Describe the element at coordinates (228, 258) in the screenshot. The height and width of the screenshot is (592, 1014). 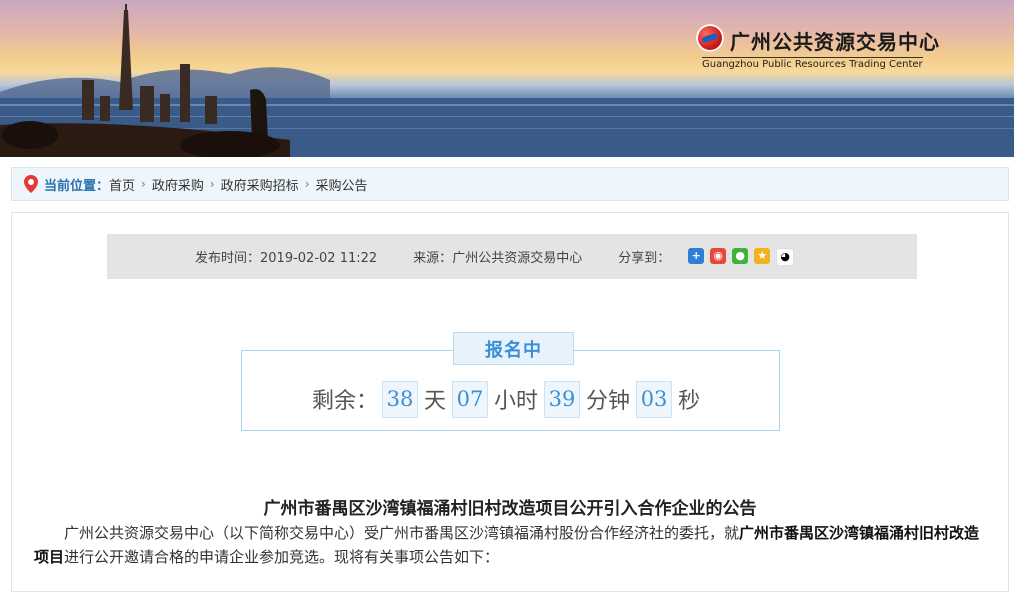
I see `publish-time-label: 发布时间：` at that location.